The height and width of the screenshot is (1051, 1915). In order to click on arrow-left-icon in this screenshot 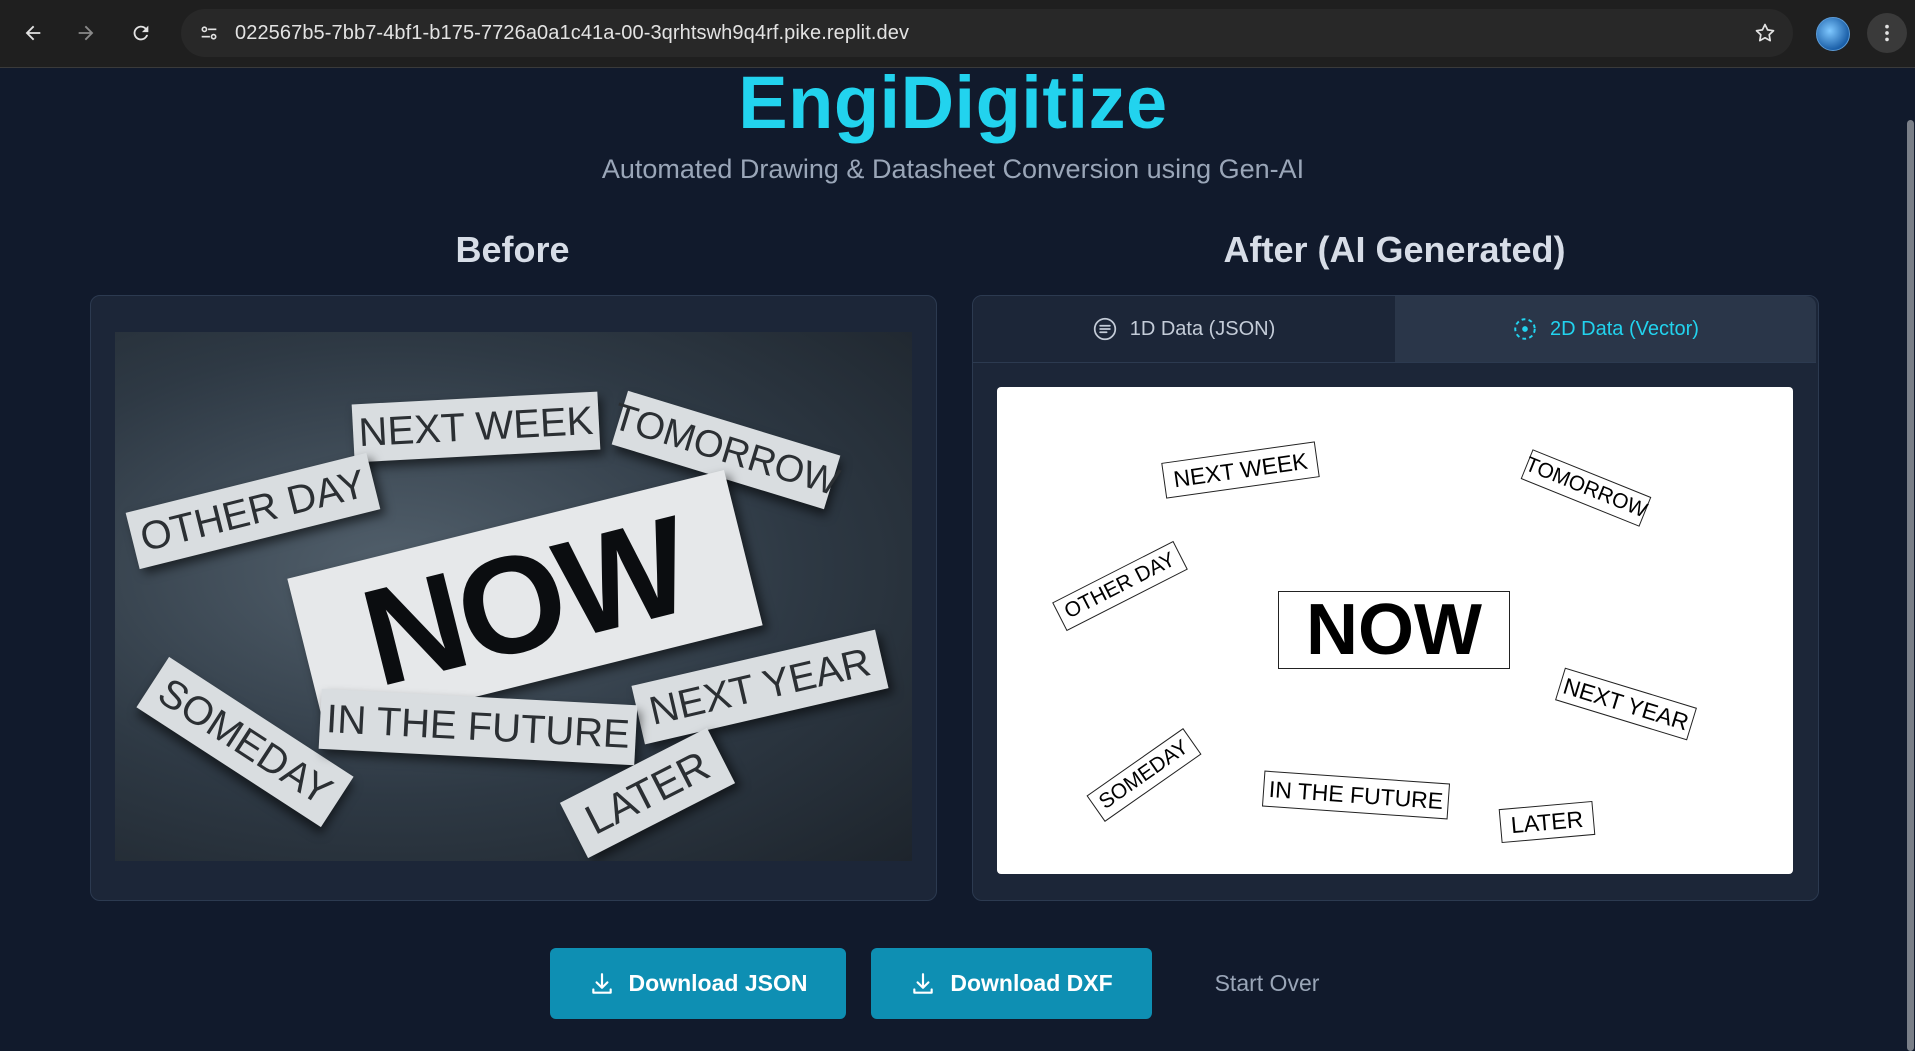, I will do `click(33, 33)`.